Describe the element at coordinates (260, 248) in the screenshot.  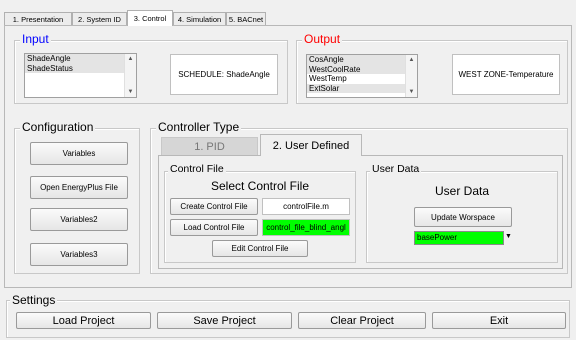
I see `edit-control-file-button: Edit Control File` at that location.